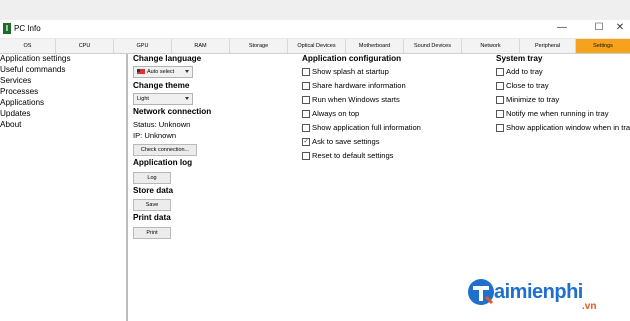 The image size is (630, 321). I want to click on tab-sound-devices: Sound Devices, so click(433, 46).